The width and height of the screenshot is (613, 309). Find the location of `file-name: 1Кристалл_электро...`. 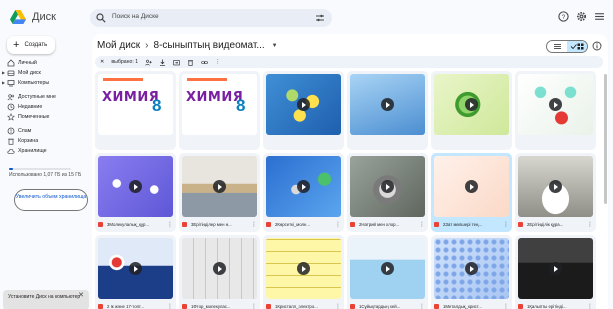

file-name: 1Кристалл_электро... is located at coordinates (305, 306).